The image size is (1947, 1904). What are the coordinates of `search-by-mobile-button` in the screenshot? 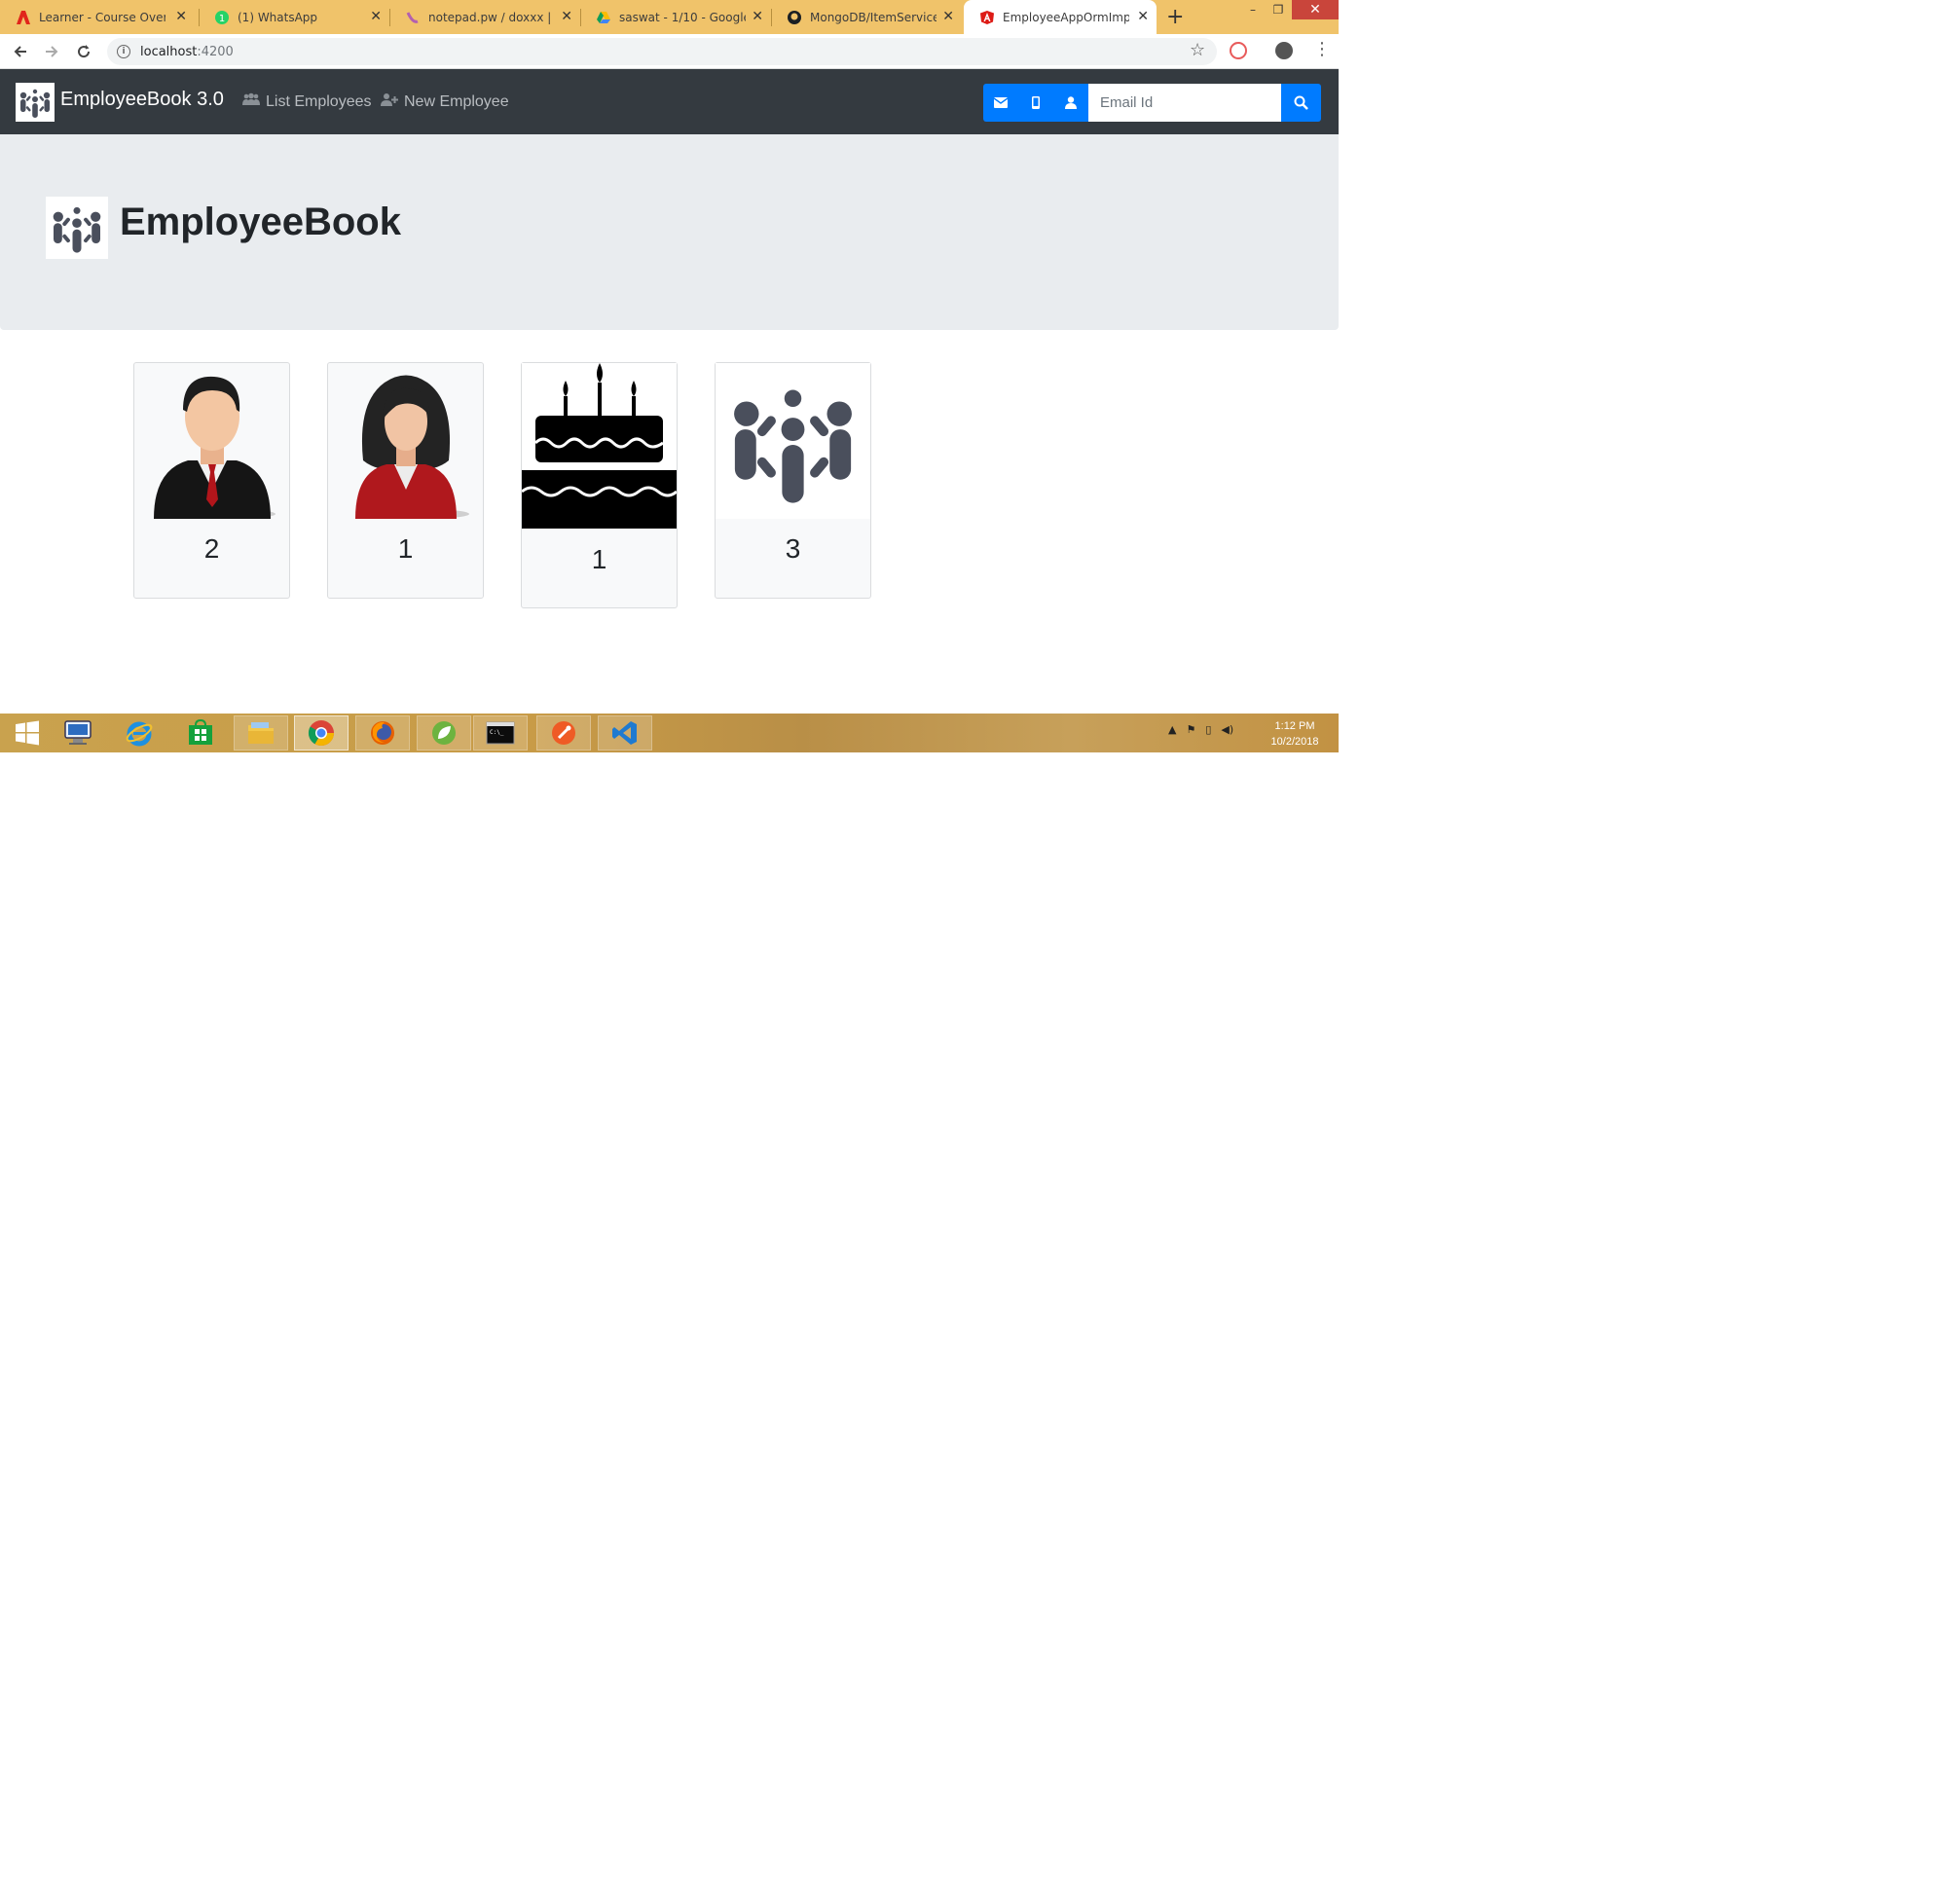 It's located at (1035, 103).